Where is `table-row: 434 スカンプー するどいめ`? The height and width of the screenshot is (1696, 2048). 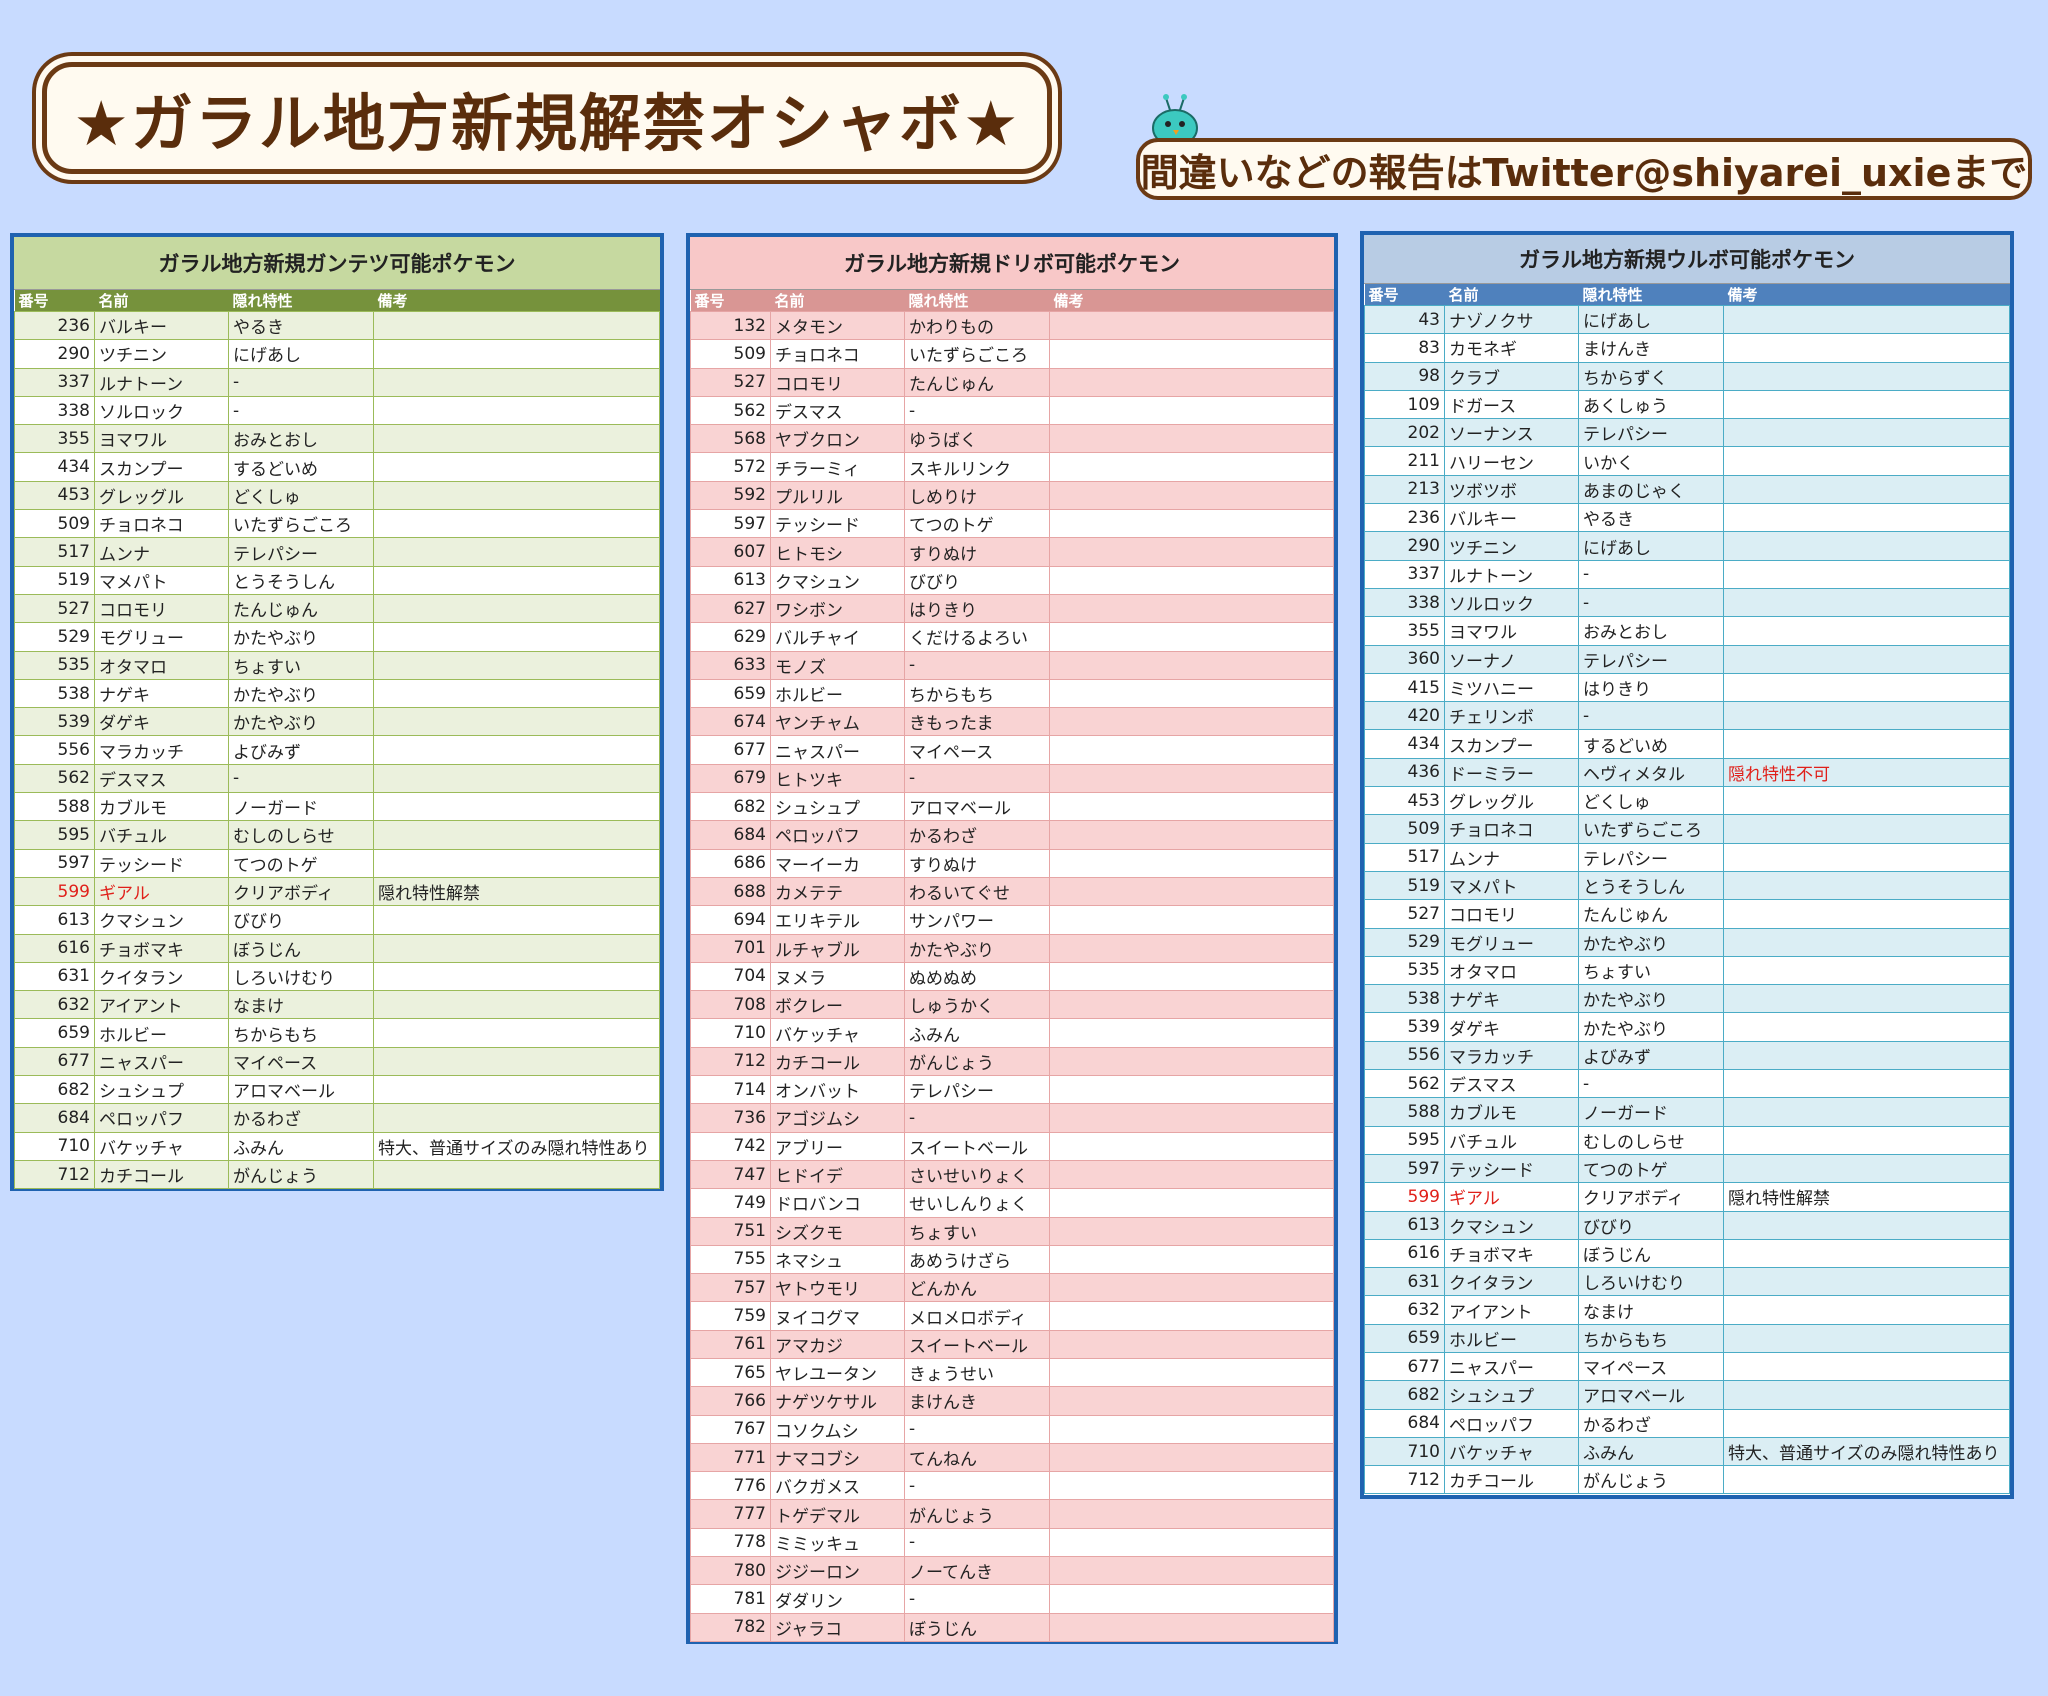 table-row: 434 スカンプー するどいめ is located at coordinates (1687, 744).